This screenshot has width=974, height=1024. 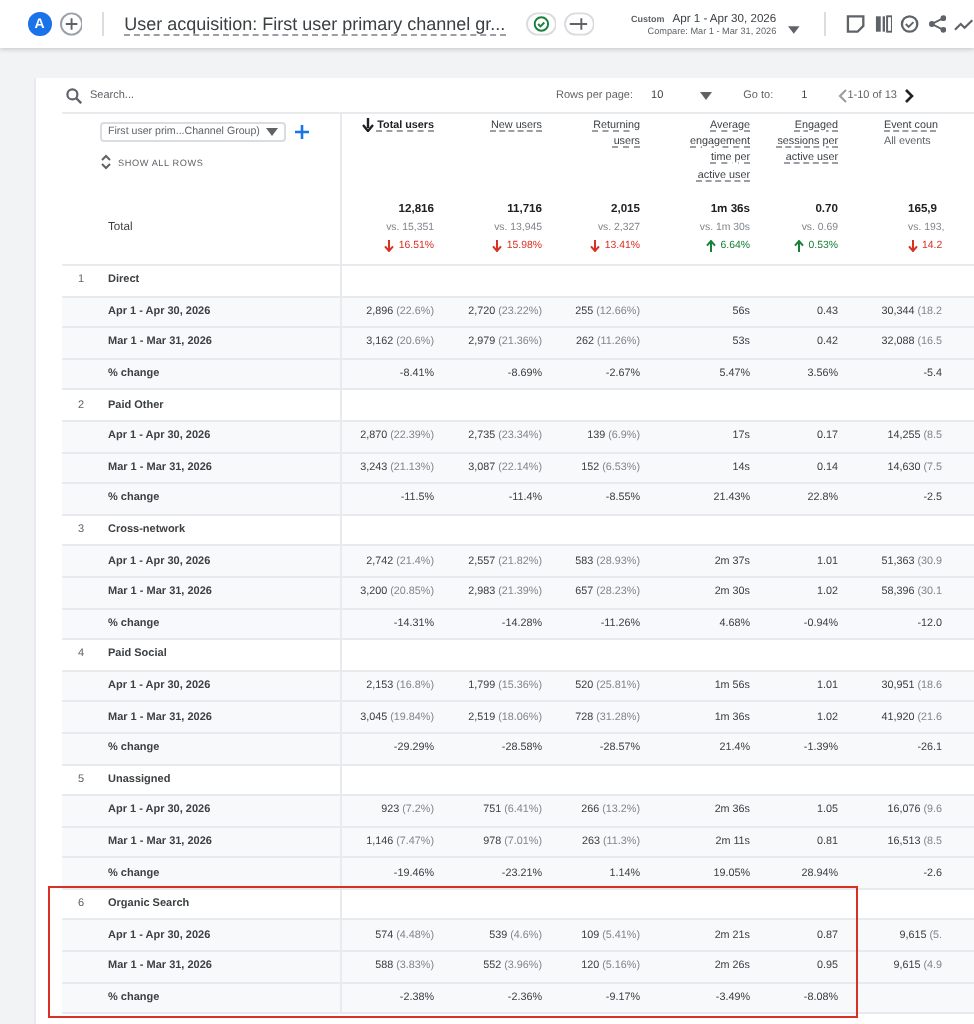 What do you see at coordinates (910, 24) in the screenshot?
I see `check-circle-icon` at bounding box center [910, 24].